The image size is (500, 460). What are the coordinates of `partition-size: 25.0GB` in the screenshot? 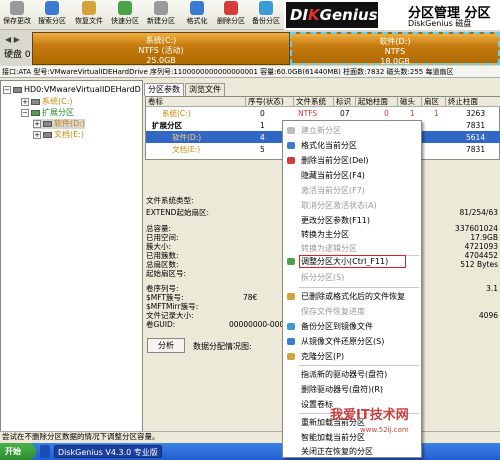 It's located at (161, 60).